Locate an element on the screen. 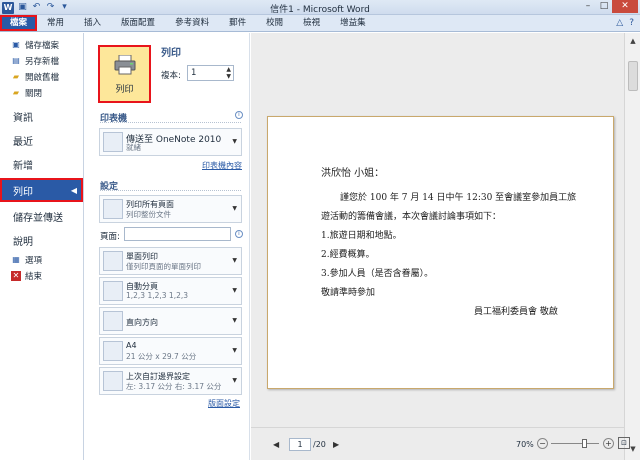 This screenshot has height=460, width=640. pages-input is located at coordinates (177, 234).